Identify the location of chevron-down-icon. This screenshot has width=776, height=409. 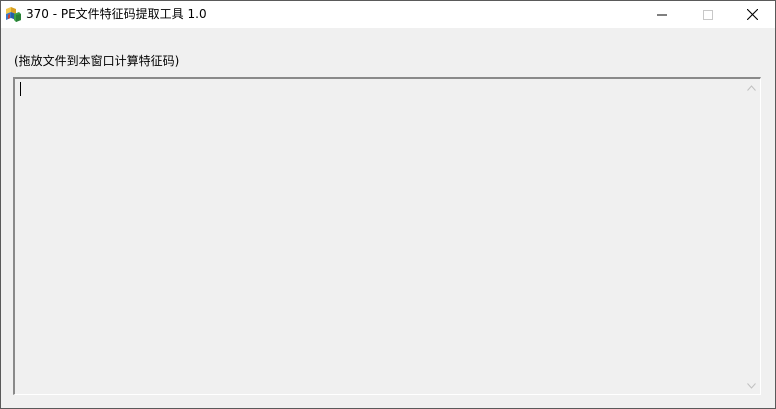
(751, 385).